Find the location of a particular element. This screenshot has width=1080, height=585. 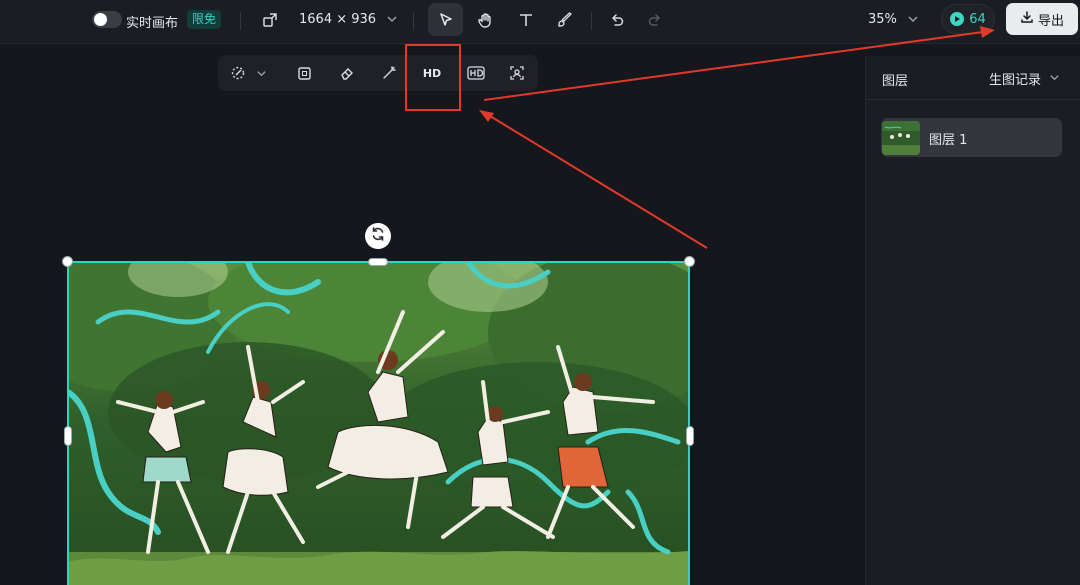

zoom-level: 35% is located at coordinates (882, 19).